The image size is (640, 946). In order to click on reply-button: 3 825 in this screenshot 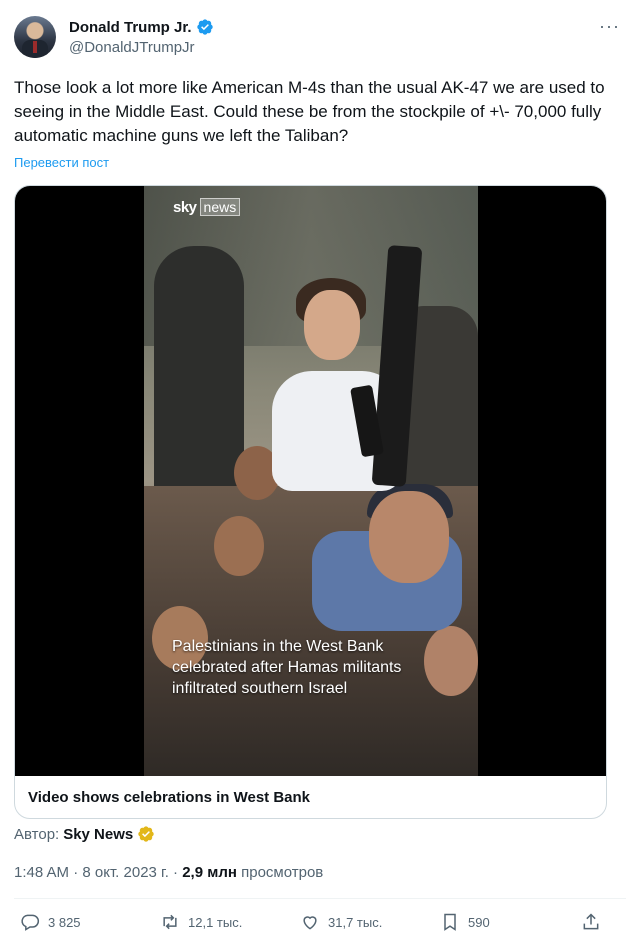, I will do `click(50, 922)`.